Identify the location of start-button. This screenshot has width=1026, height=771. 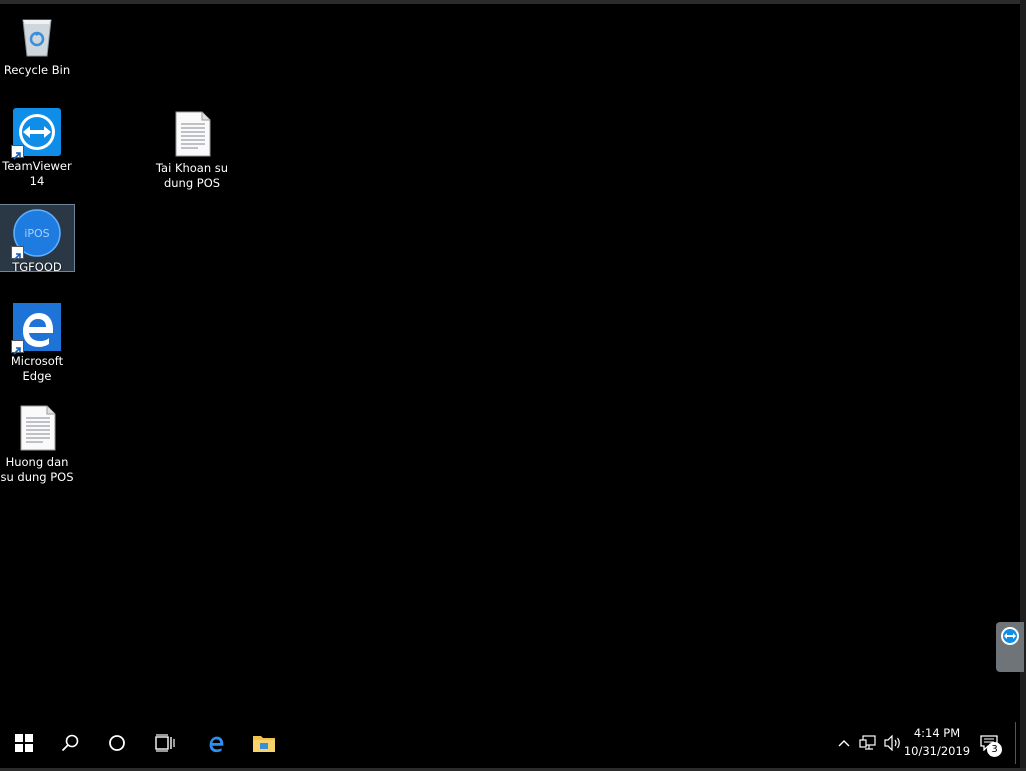
(24, 743).